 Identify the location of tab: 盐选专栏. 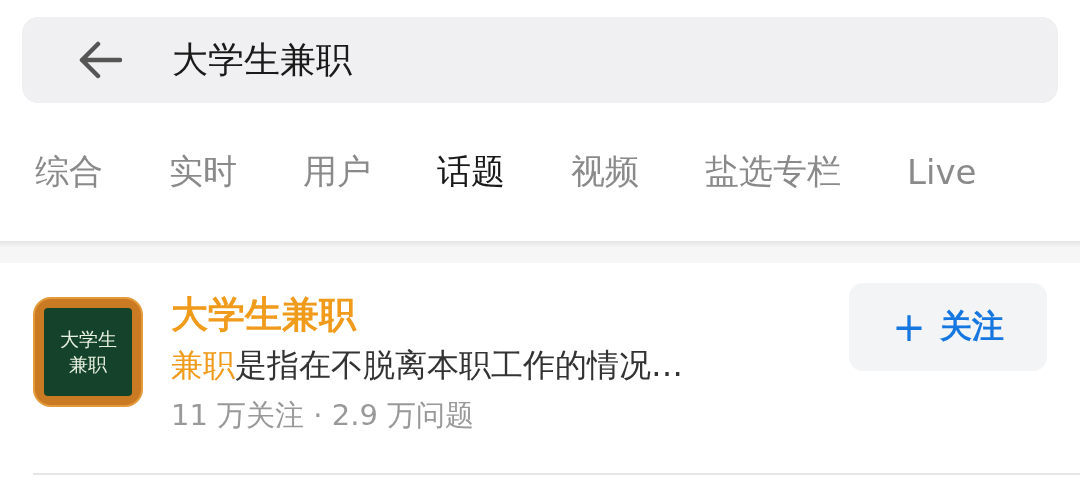
(773, 172).